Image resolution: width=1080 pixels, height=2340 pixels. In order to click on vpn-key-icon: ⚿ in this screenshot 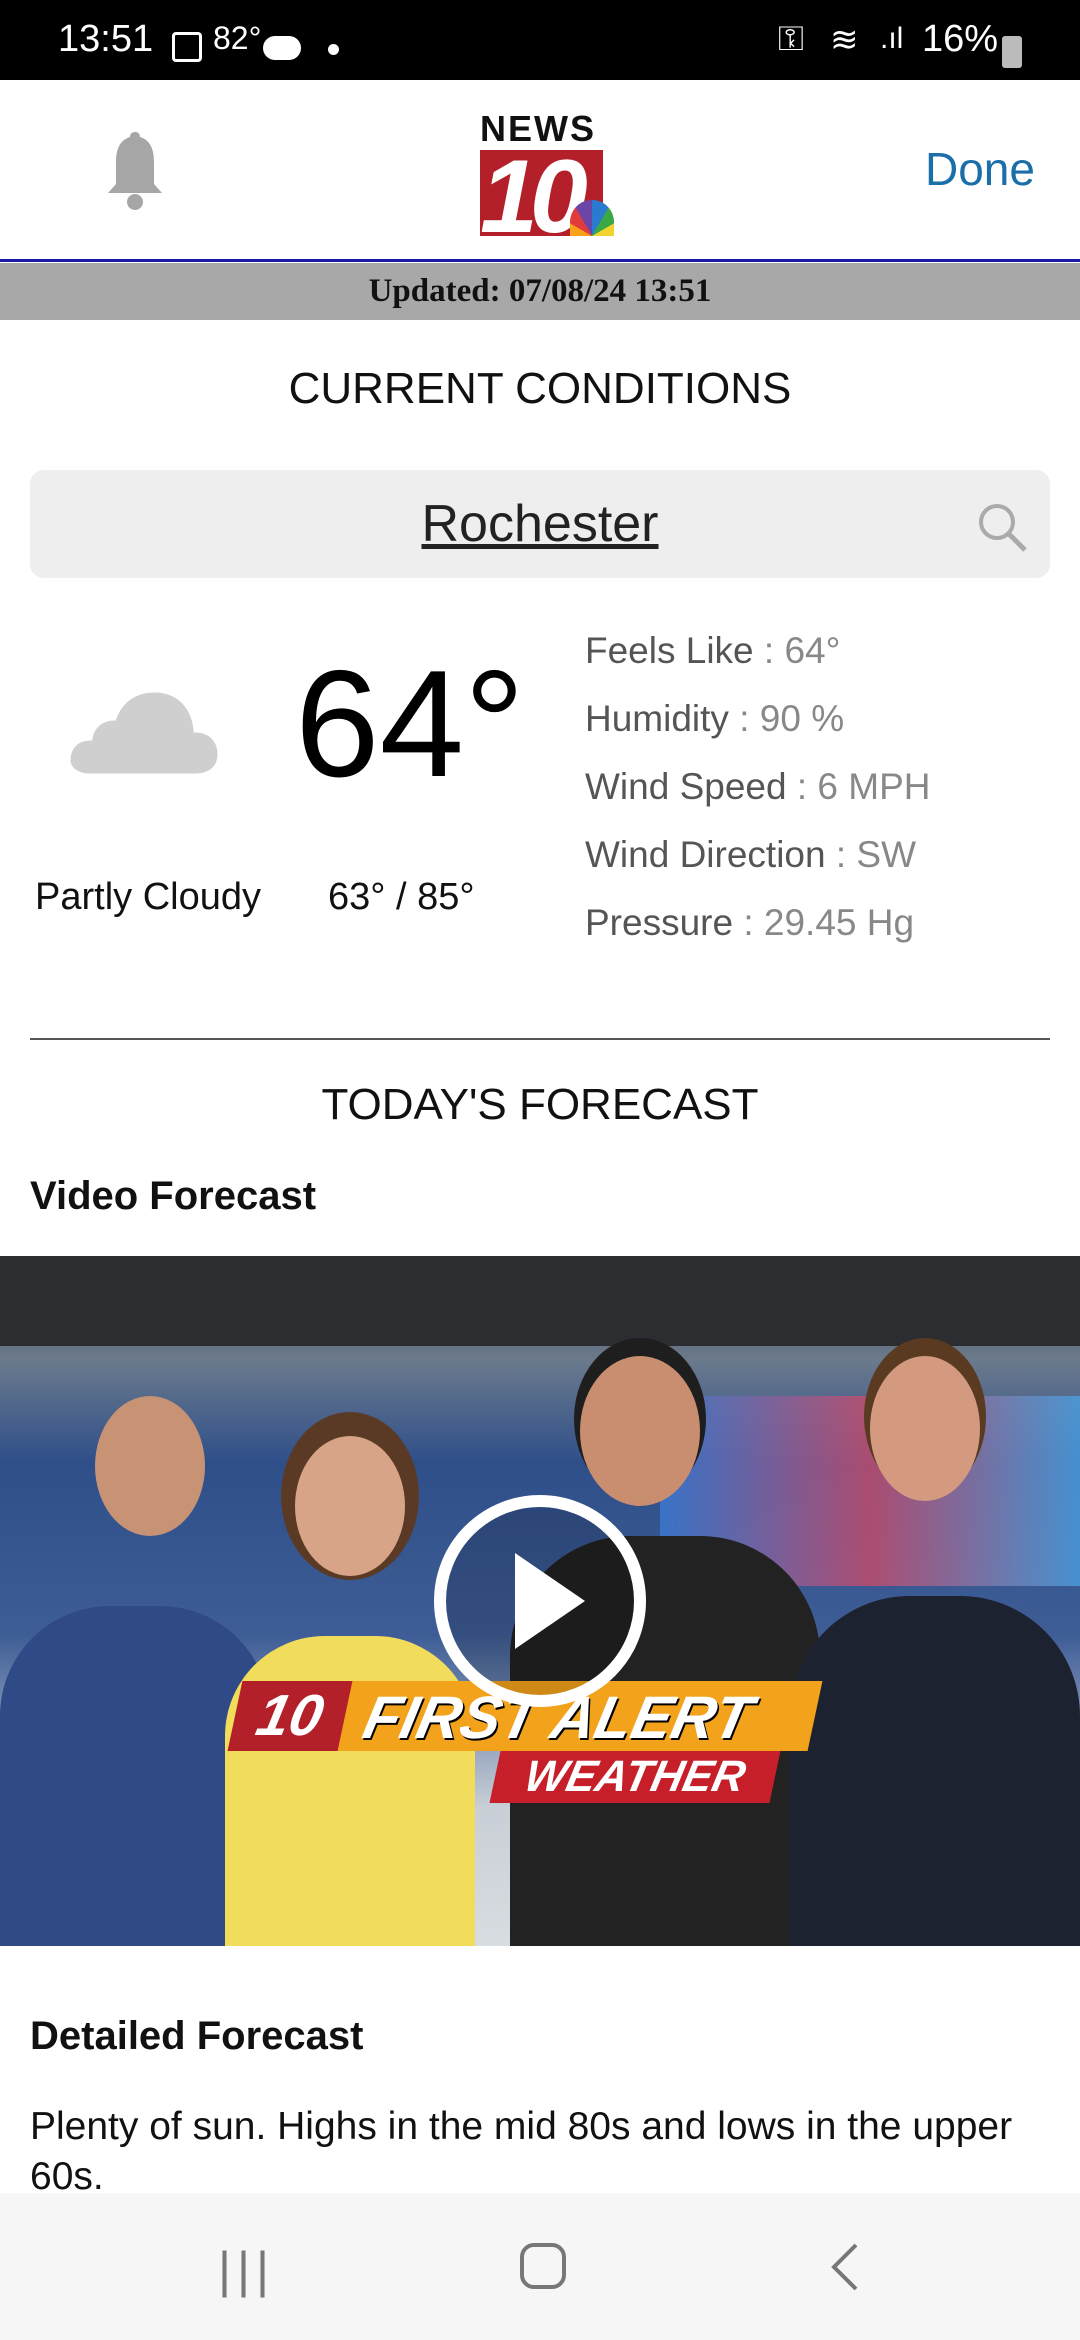, I will do `click(791, 39)`.